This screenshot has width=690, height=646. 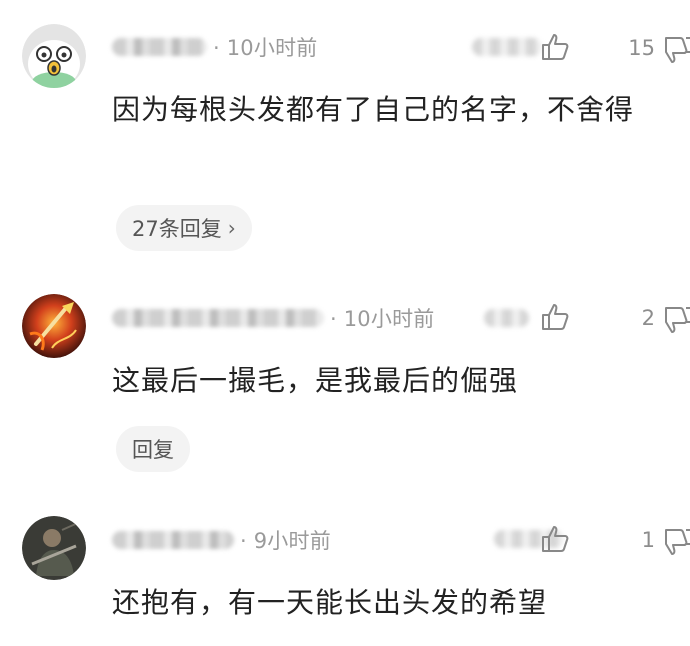 I want to click on reply-count-label: 27条回复, so click(x=177, y=229).